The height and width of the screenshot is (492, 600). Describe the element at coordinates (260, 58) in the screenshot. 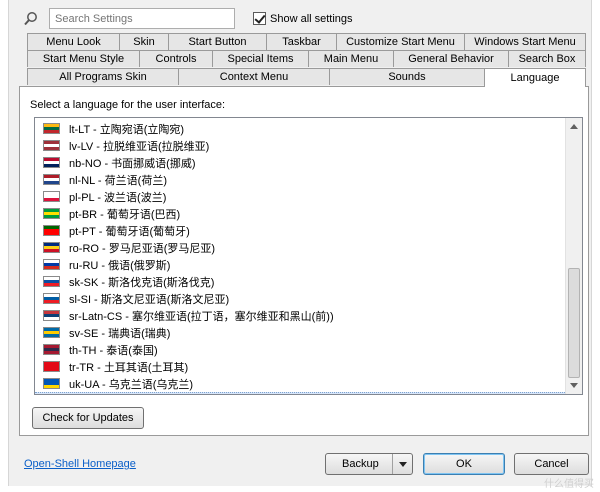

I see `tab-special-items: Special Items` at that location.